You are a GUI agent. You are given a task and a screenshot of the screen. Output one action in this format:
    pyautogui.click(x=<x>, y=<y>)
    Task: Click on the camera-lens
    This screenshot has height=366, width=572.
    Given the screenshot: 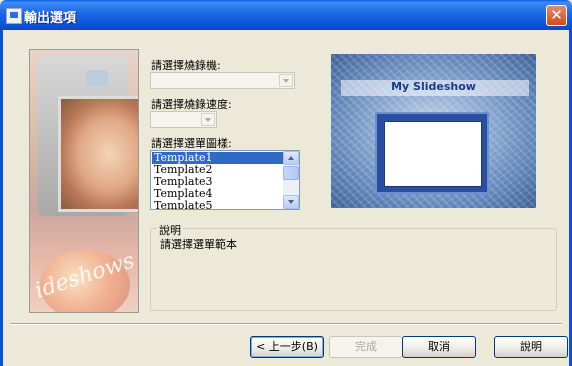 What is the action you would take?
    pyautogui.click(x=97, y=78)
    